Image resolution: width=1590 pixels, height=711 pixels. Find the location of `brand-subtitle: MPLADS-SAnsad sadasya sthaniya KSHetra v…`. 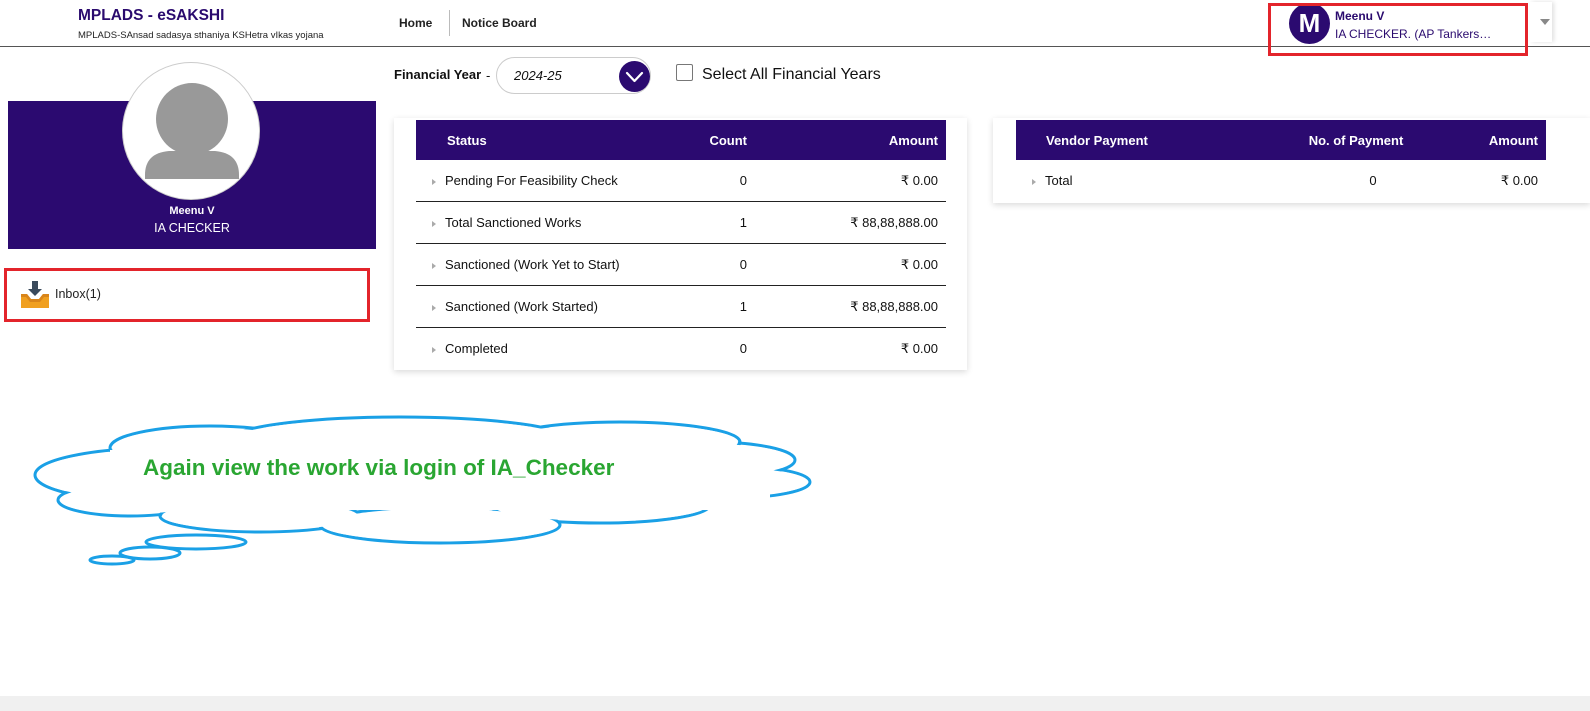

brand-subtitle: MPLADS-SAnsad sadasya sthaniya KSHetra v… is located at coordinates (201, 35).